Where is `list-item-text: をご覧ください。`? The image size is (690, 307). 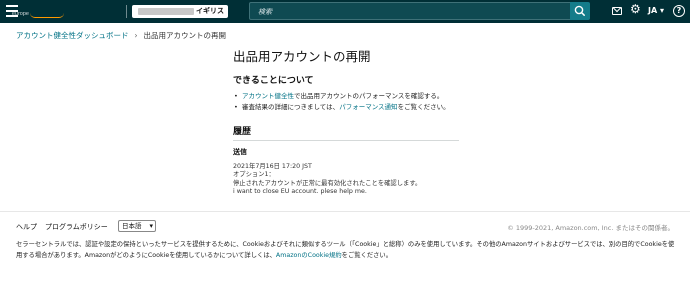 list-item-text: をご覧ください。 is located at coordinates (423, 107).